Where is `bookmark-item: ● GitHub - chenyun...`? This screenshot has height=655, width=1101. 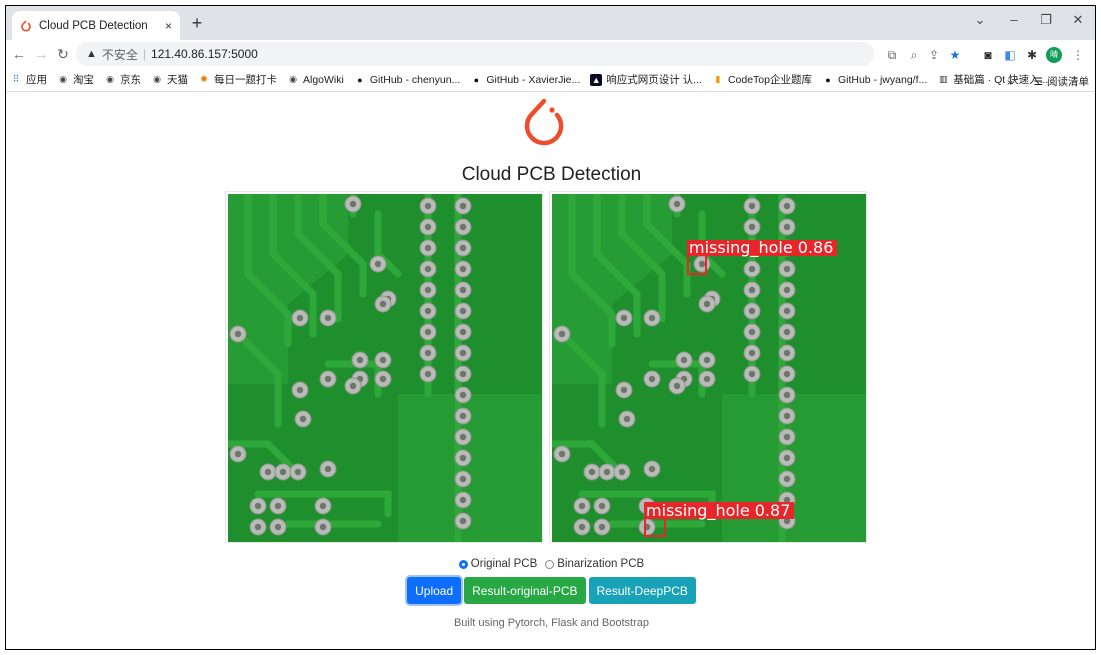 bookmark-item: ● GitHub - chenyun... is located at coordinates (407, 80).